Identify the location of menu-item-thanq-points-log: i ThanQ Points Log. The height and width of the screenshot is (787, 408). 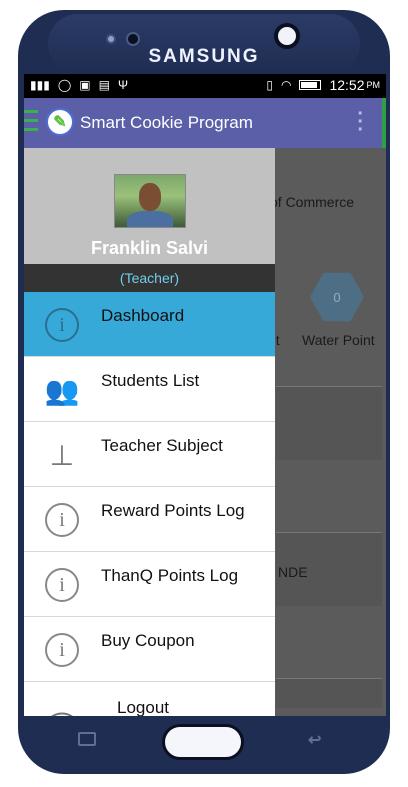
(149, 584).